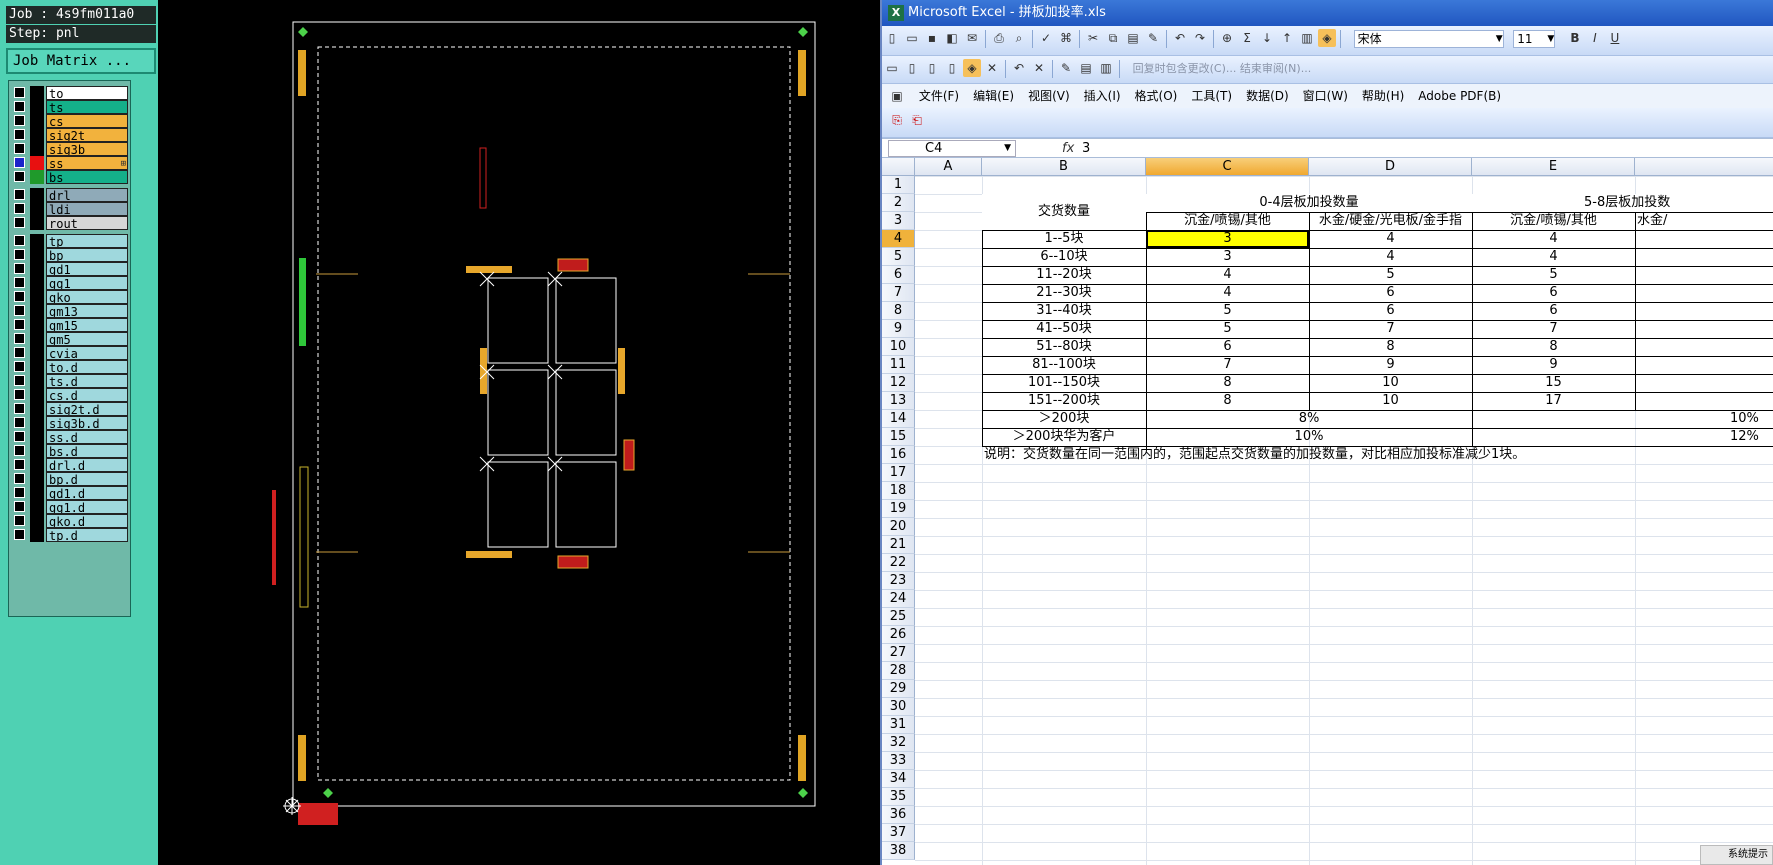 This screenshot has width=1773, height=865. What do you see at coordinates (939, 96) in the screenshot?
I see `menu-item-0: 文件(F)` at bounding box center [939, 96].